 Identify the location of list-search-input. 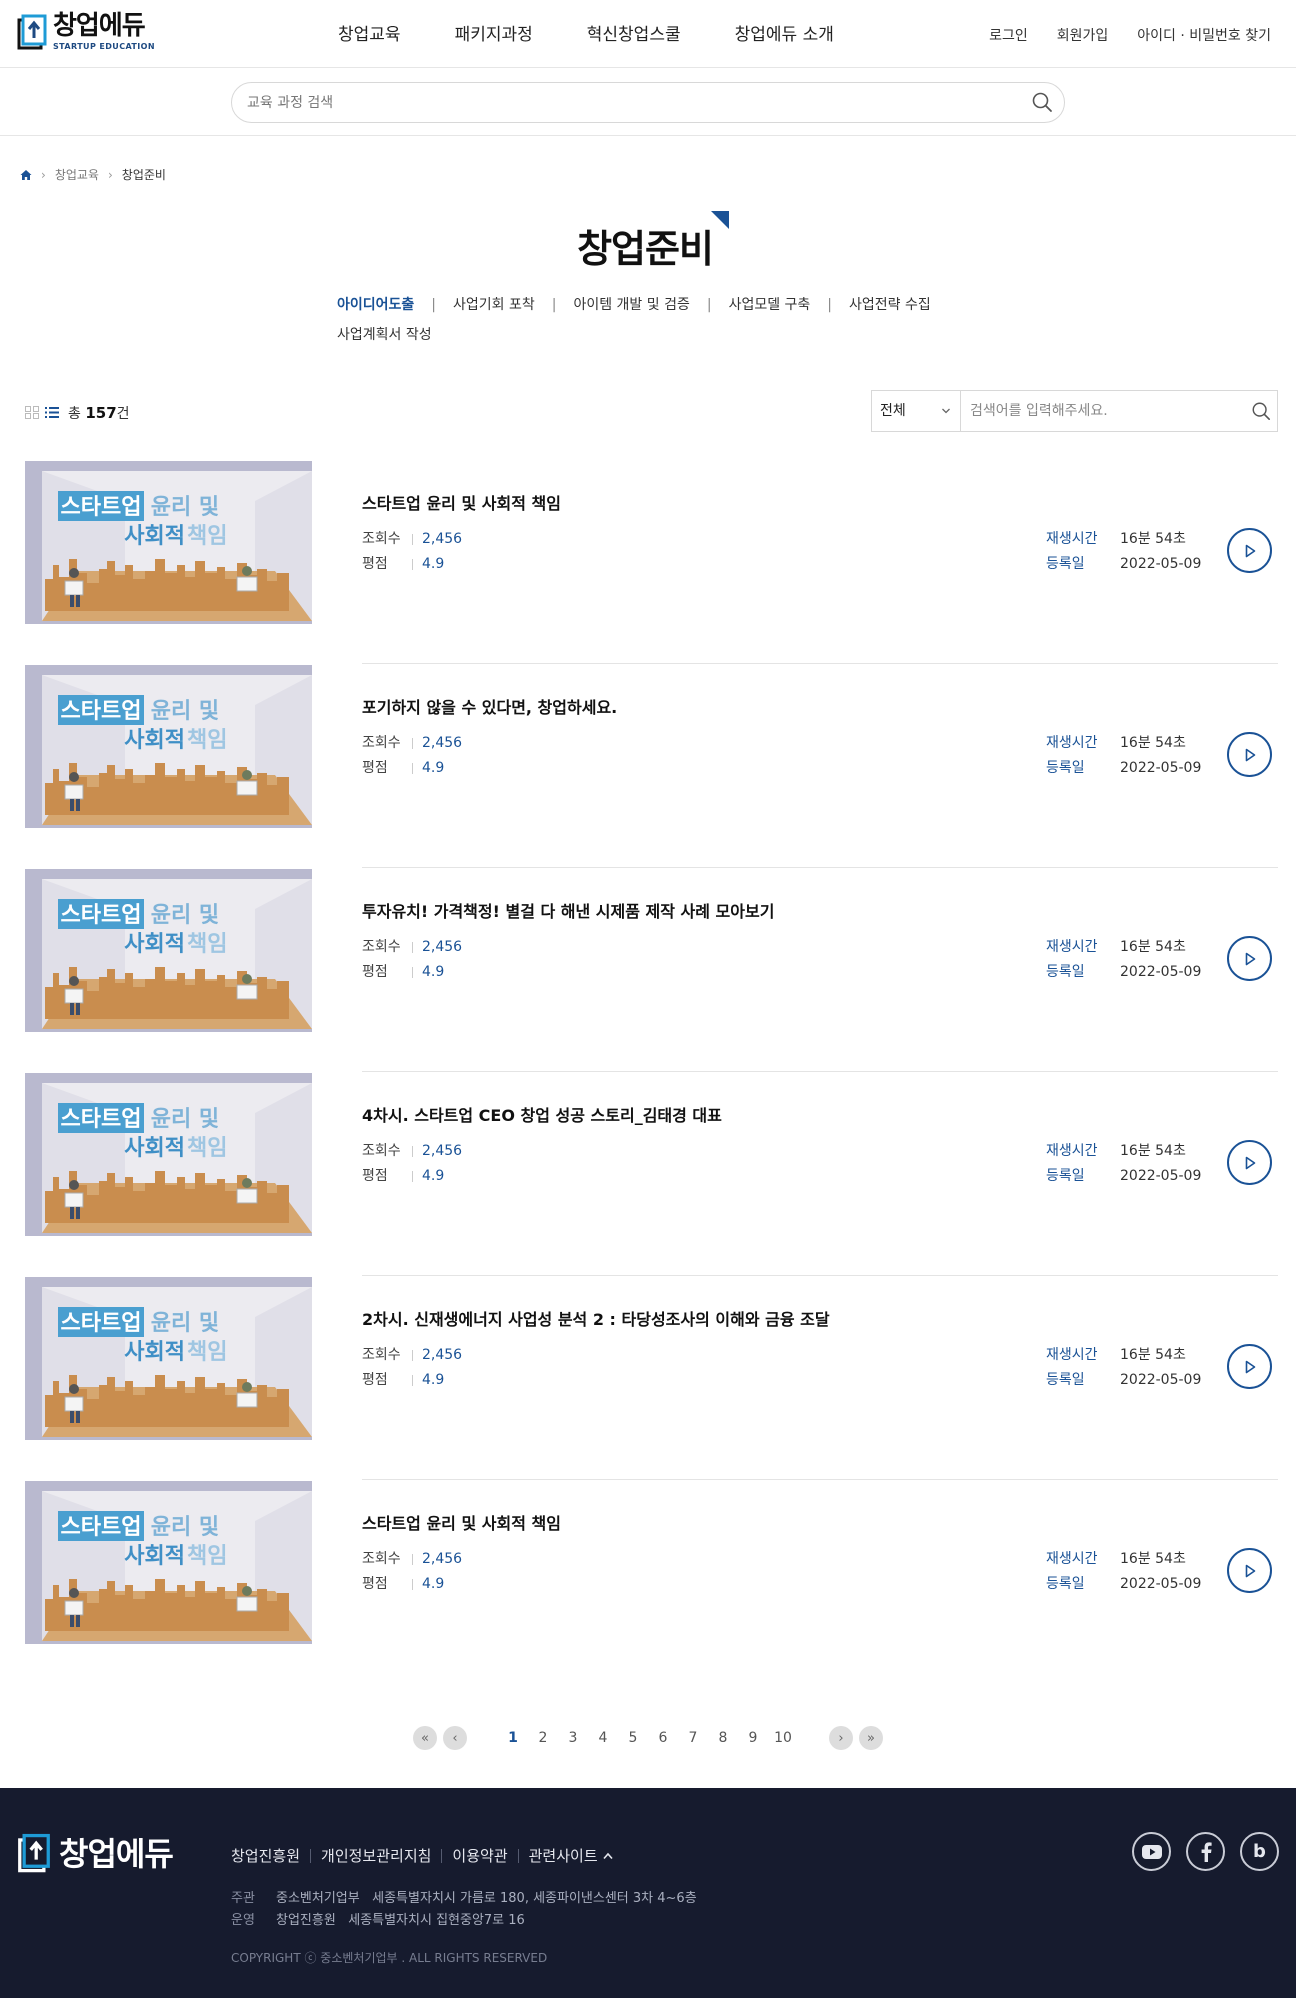
(1119, 411).